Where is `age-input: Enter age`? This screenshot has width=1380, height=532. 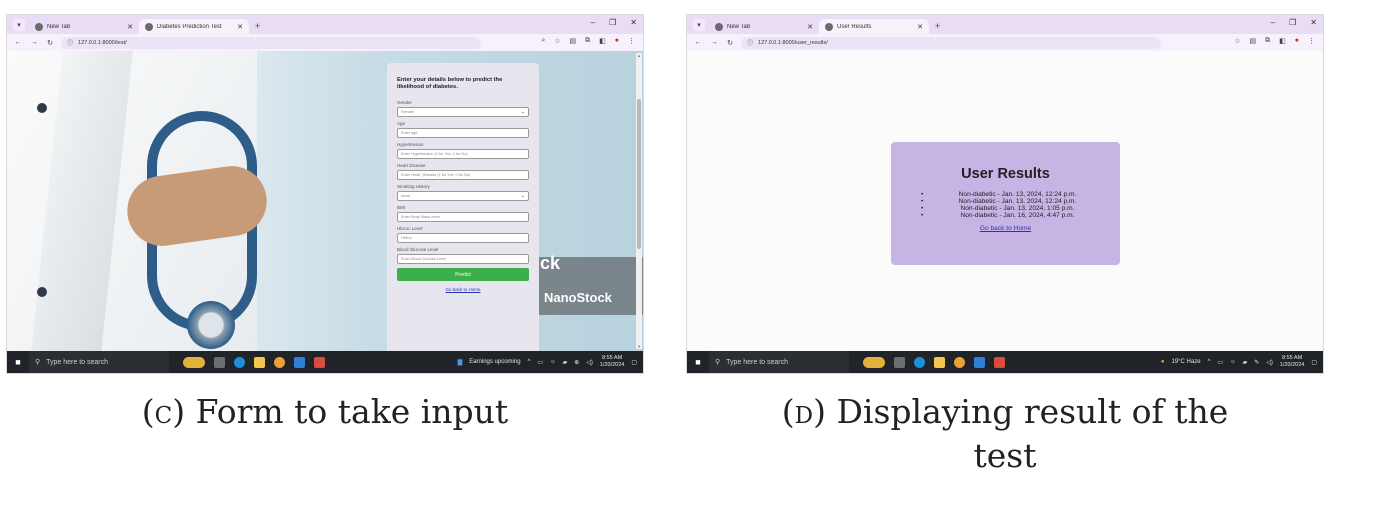 age-input: Enter age is located at coordinates (463, 133).